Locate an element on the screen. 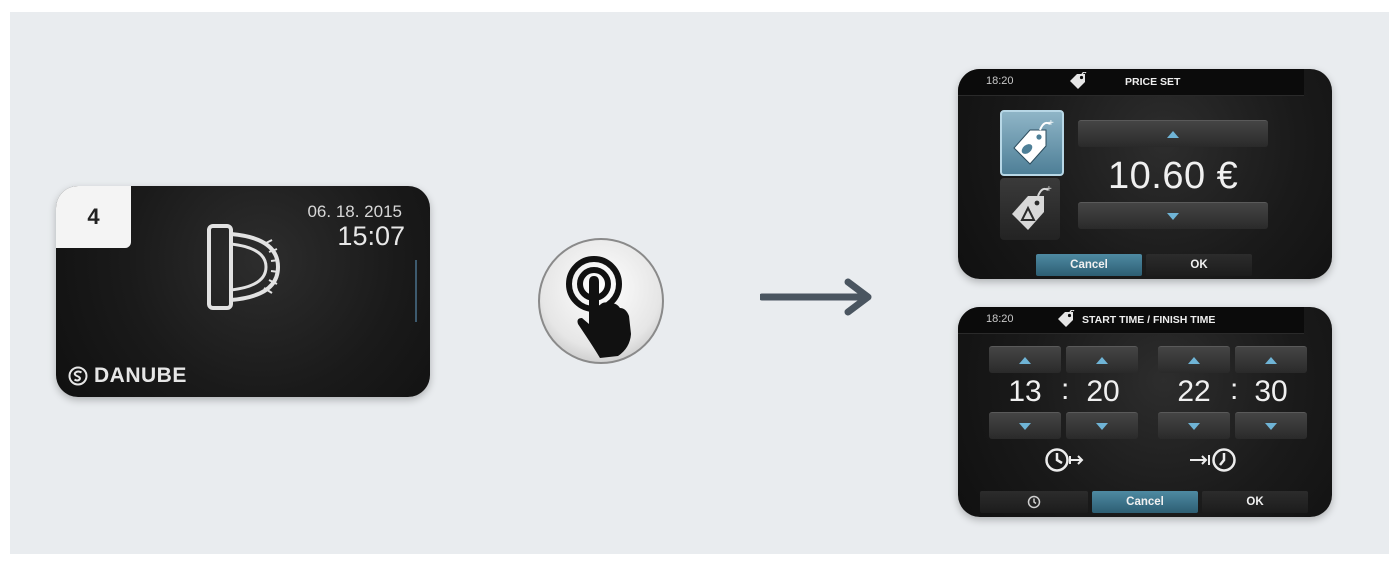  status-bar: 18:20 START TIME / FINISH TIME is located at coordinates (1131, 320).